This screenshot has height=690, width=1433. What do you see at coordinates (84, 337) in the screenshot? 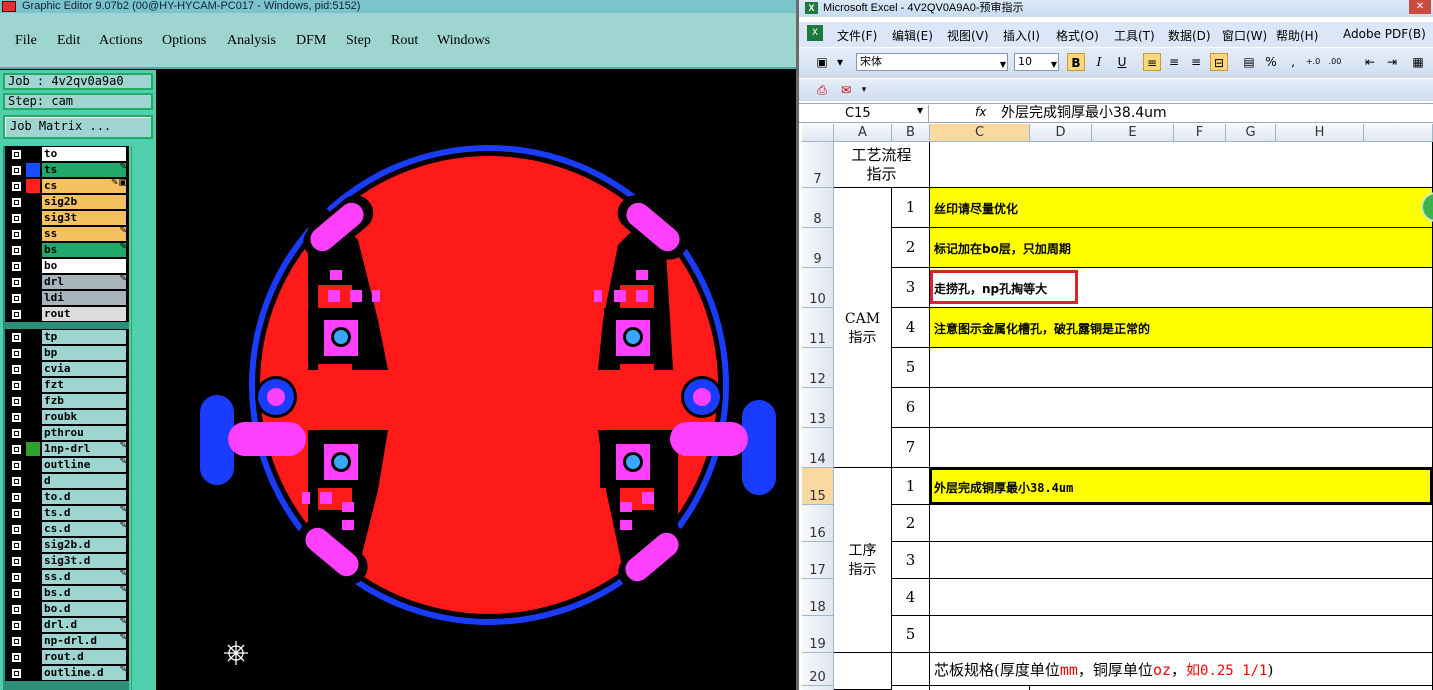
I see `layer-name: tp` at bounding box center [84, 337].